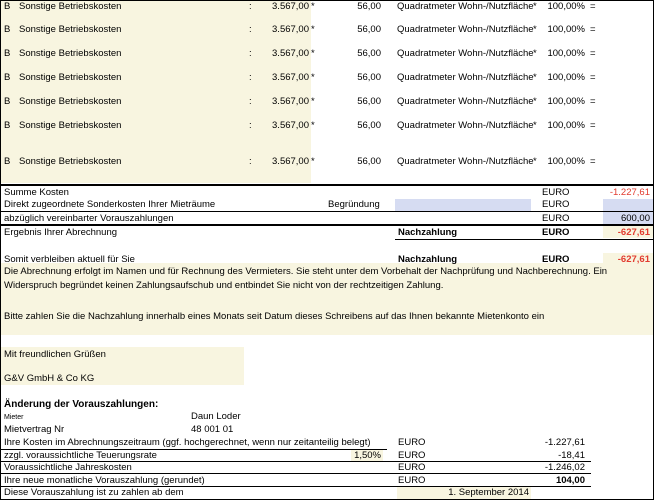 The height and width of the screenshot is (500, 654). I want to click on reason-label: Begründung, so click(354, 204).